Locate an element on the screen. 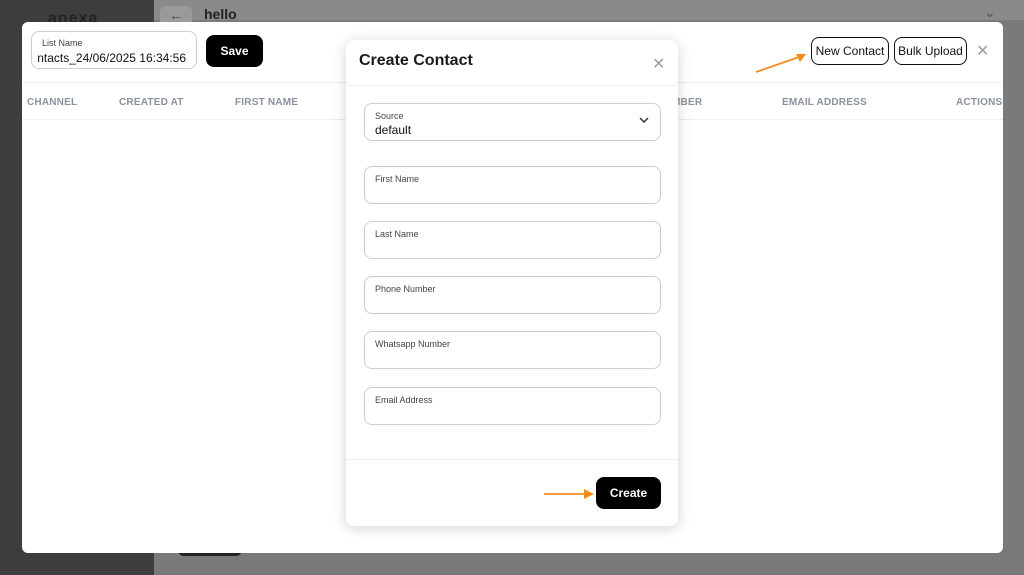 The width and height of the screenshot is (1024, 575). create-button: Create is located at coordinates (628, 493).